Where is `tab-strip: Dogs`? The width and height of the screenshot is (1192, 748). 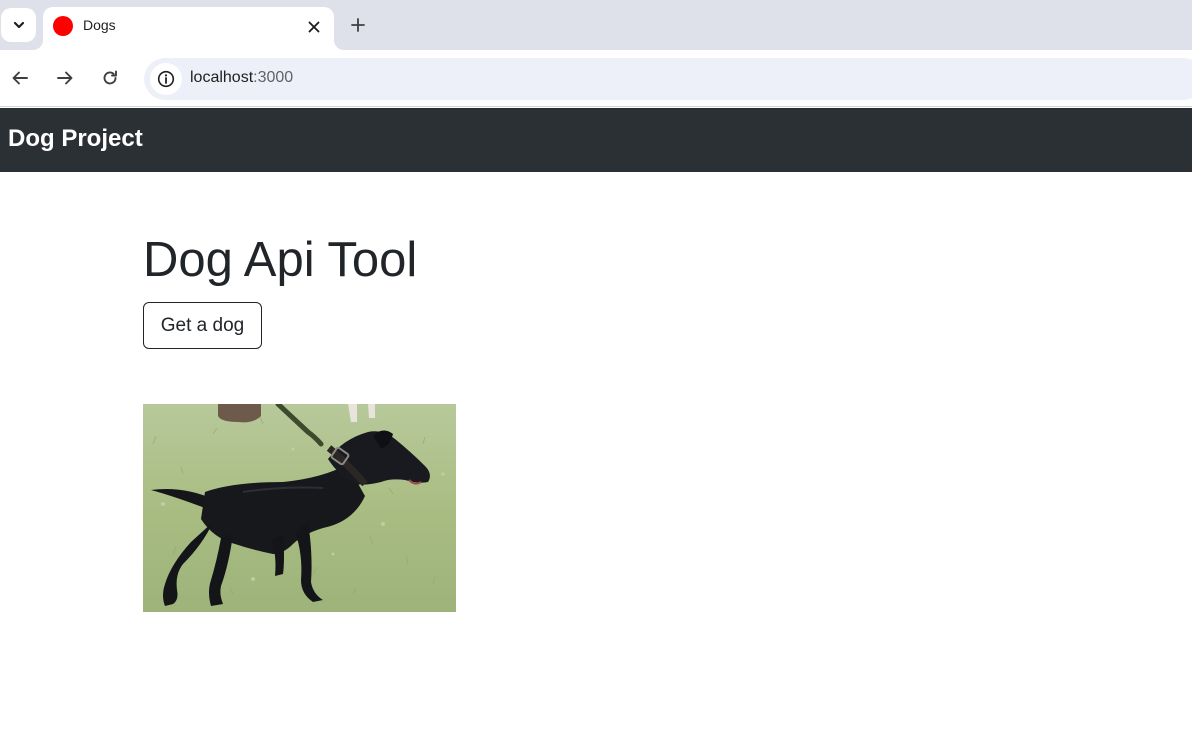
tab-strip: Dogs is located at coordinates (596, 25).